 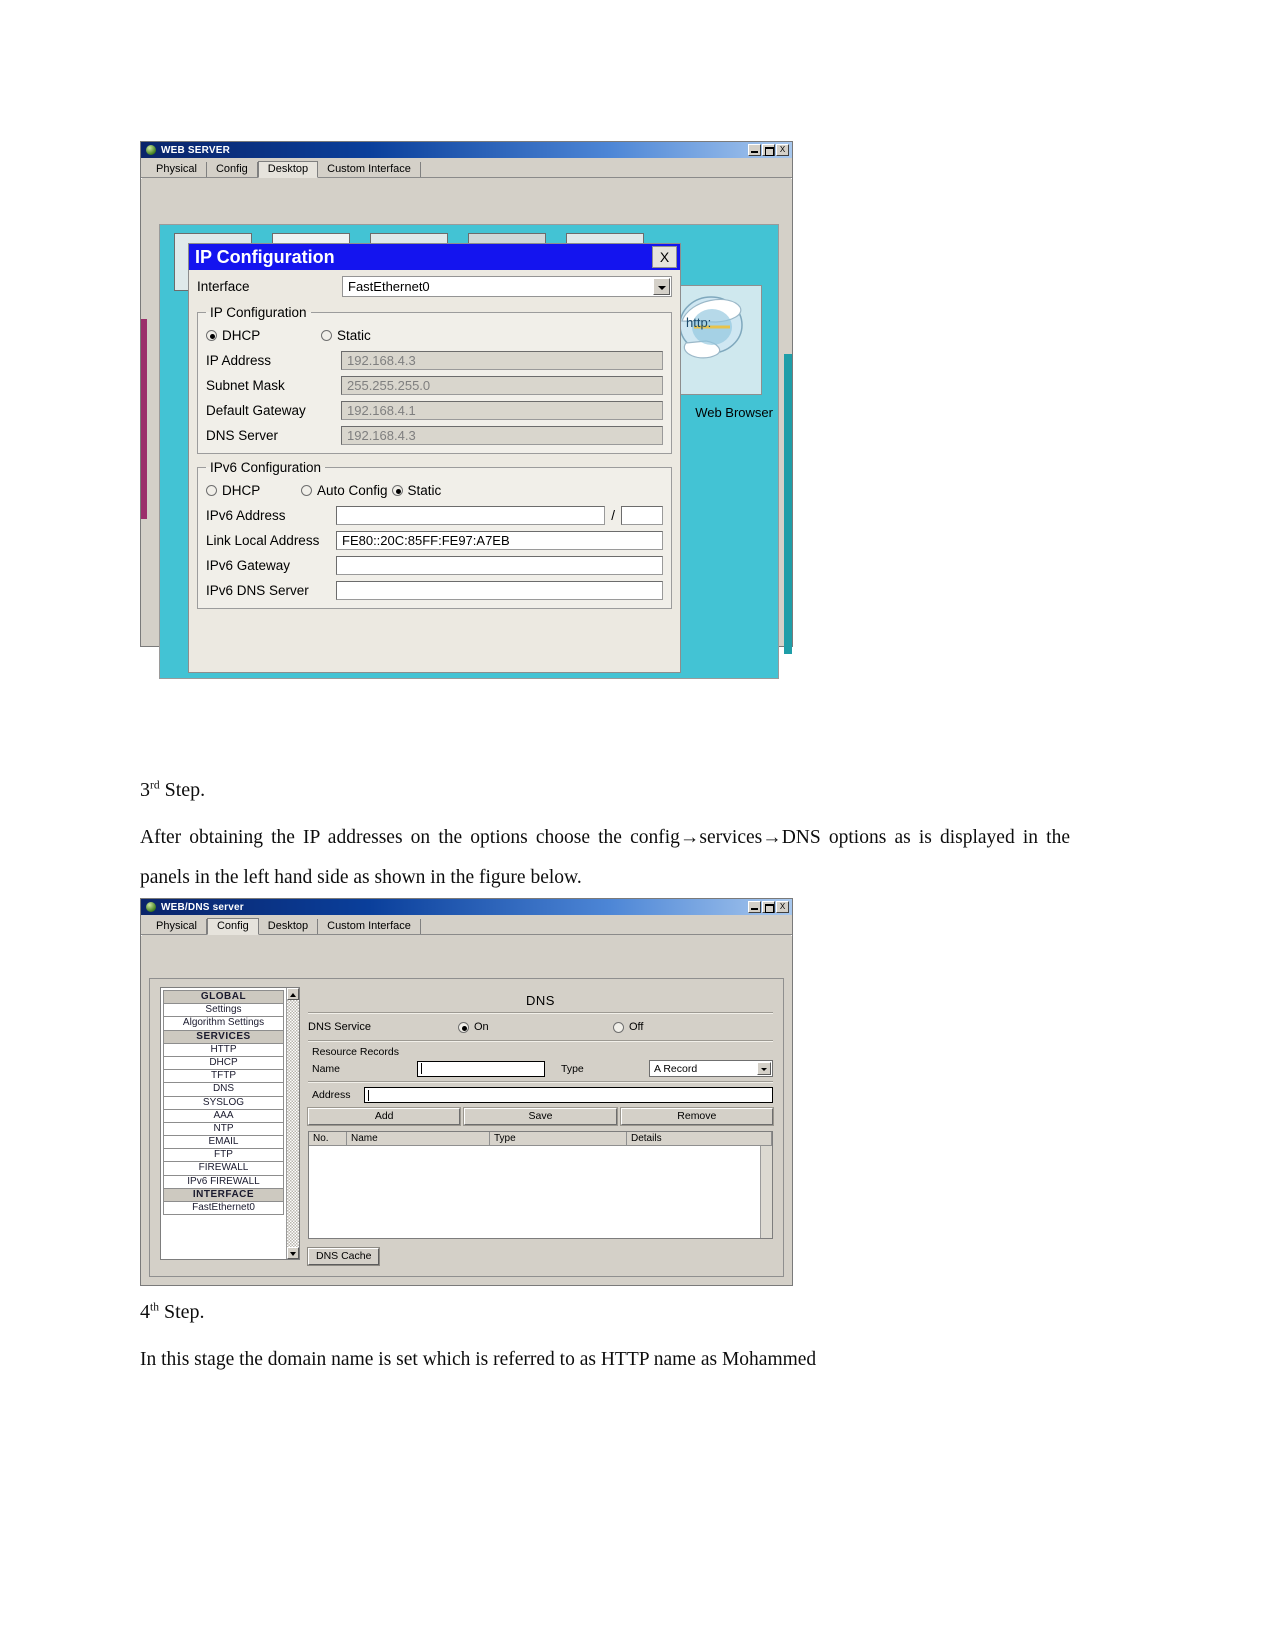 I want to click on ipv4-static-radio: Static, so click(x=346, y=335).